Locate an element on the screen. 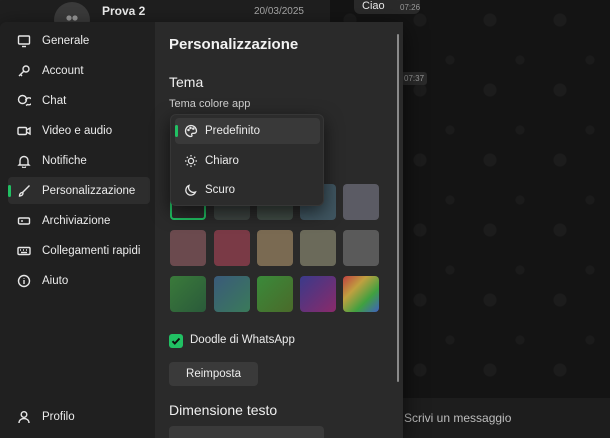 This screenshot has width=610, height=438. keyboard-icon is located at coordinates (24, 251).